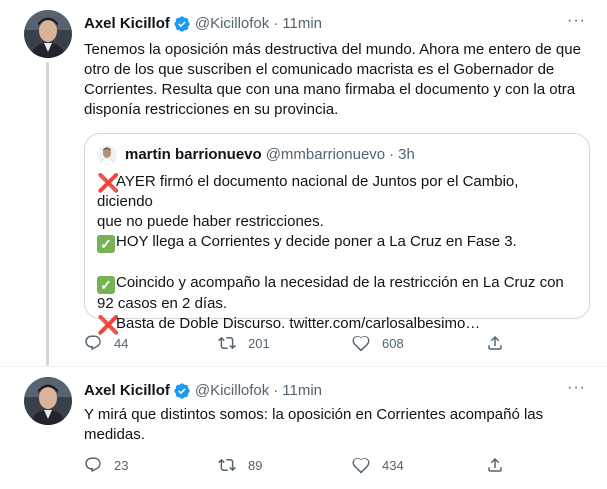 The image size is (607, 489). Describe the element at coordinates (325, 155) in the screenshot. I see `quoted-author-handle: @mmbarrionuevo` at that location.